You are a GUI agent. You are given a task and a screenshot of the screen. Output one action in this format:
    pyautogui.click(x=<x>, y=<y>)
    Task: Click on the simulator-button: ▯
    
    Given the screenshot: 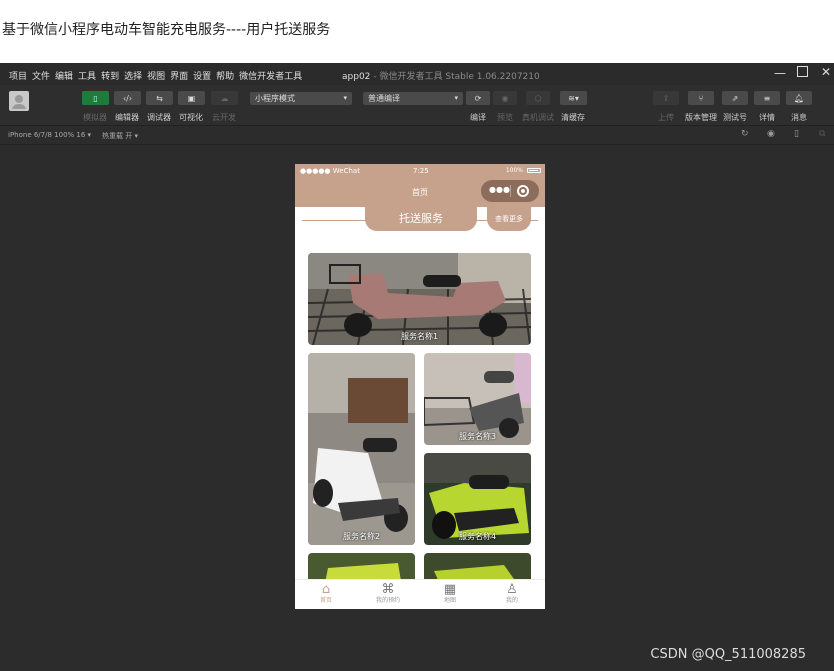 What is the action you would take?
    pyautogui.click(x=95, y=98)
    